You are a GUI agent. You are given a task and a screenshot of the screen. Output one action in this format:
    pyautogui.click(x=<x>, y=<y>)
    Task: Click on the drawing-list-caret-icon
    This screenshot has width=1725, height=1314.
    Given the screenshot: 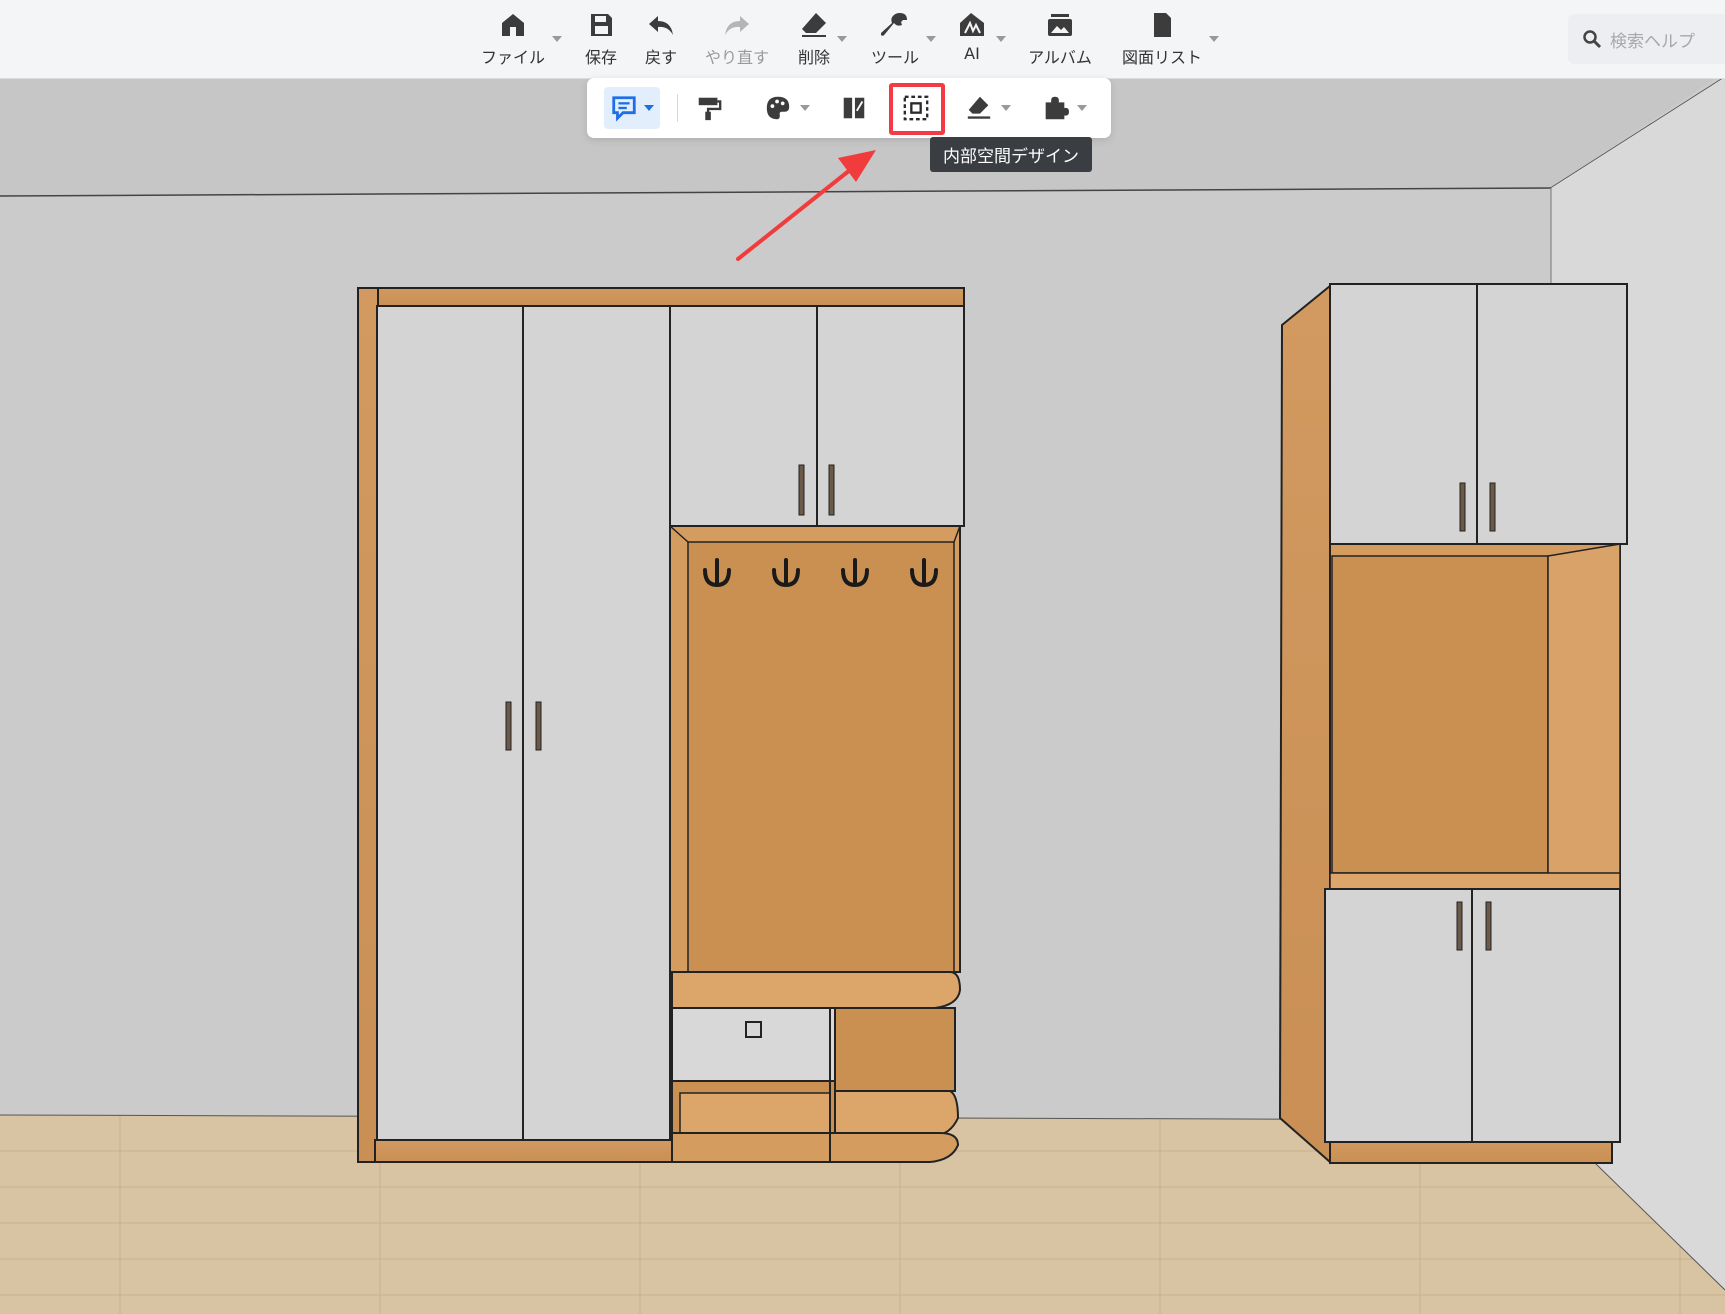 What is the action you would take?
    pyautogui.click(x=1214, y=39)
    